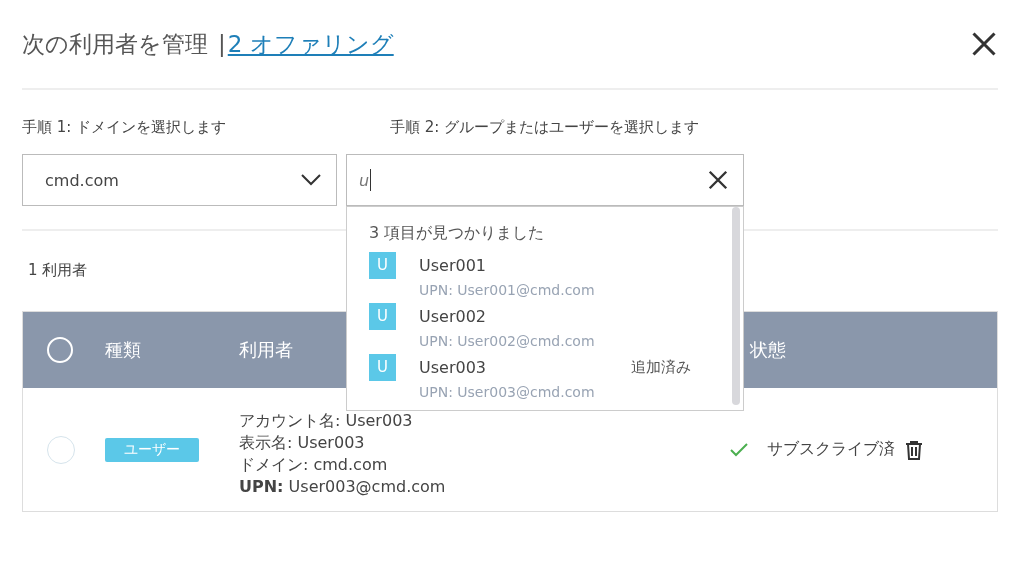 The height and width of the screenshot is (579, 1024). What do you see at coordinates (453, 367) in the screenshot?
I see `result-name: User003` at bounding box center [453, 367].